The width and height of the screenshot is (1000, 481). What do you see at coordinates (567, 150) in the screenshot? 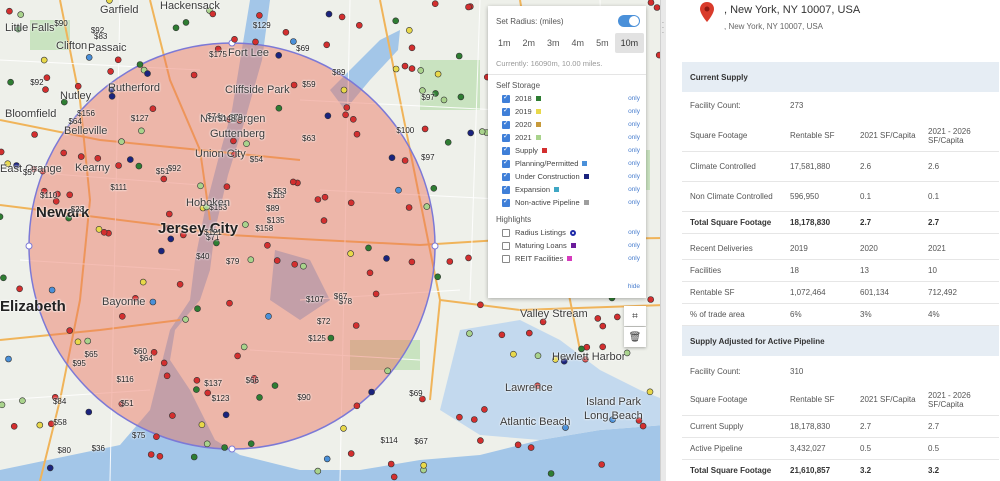
I see `layer-toggle-row: Supply only` at bounding box center [567, 150].